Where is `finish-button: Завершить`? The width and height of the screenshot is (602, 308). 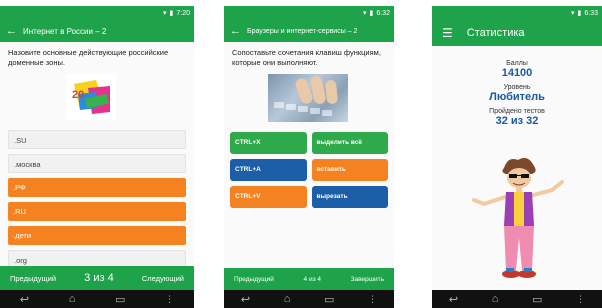 finish-button: Завершить is located at coordinates (367, 279).